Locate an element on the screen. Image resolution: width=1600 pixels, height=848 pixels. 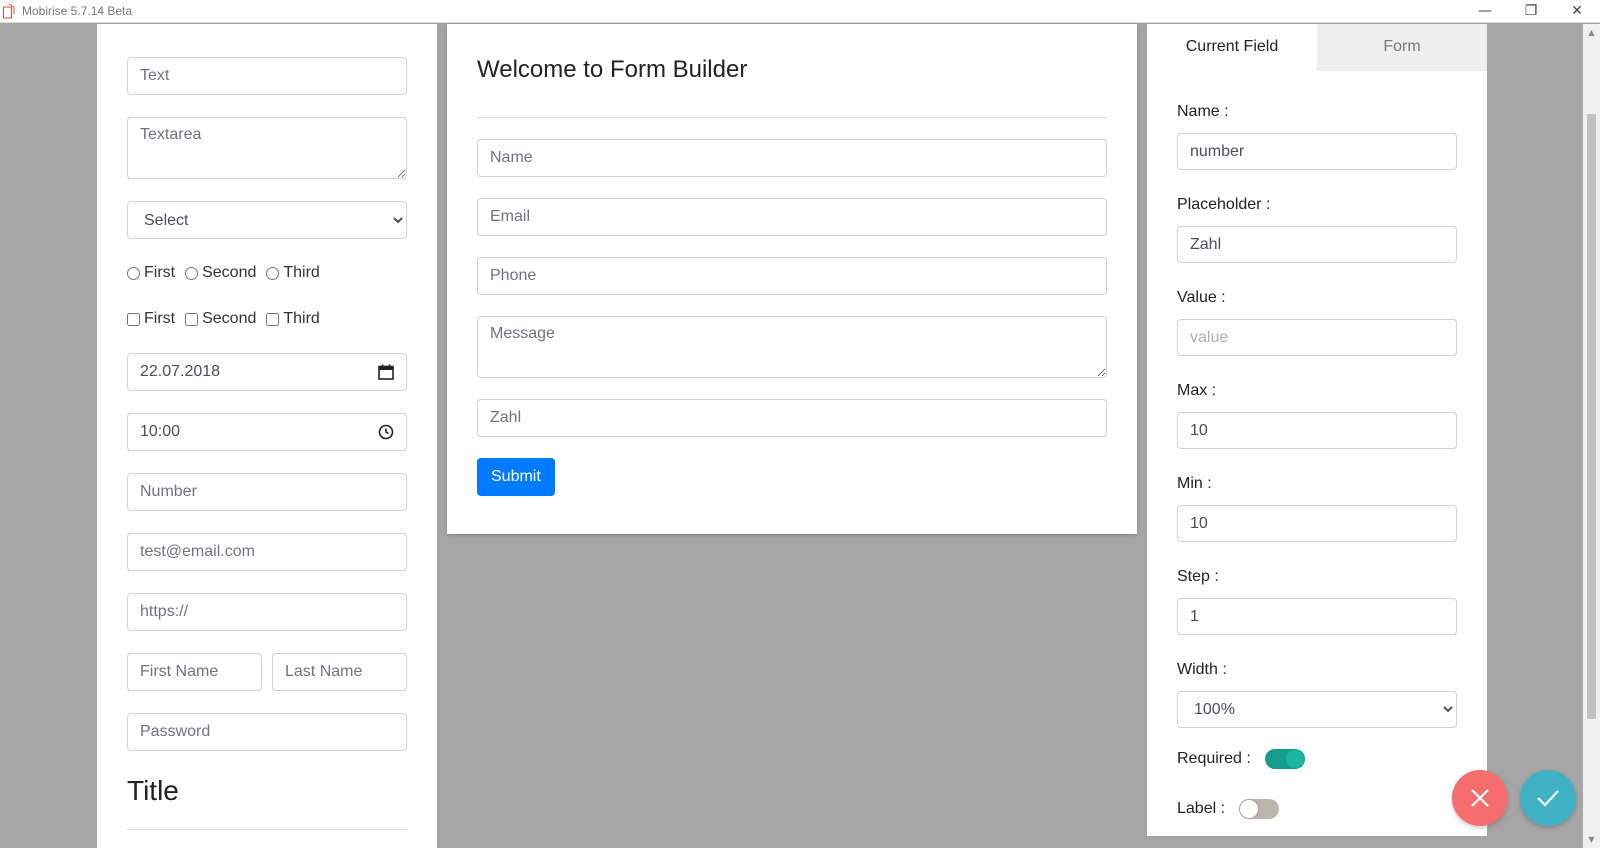
setting-max-input is located at coordinates (1317, 430).